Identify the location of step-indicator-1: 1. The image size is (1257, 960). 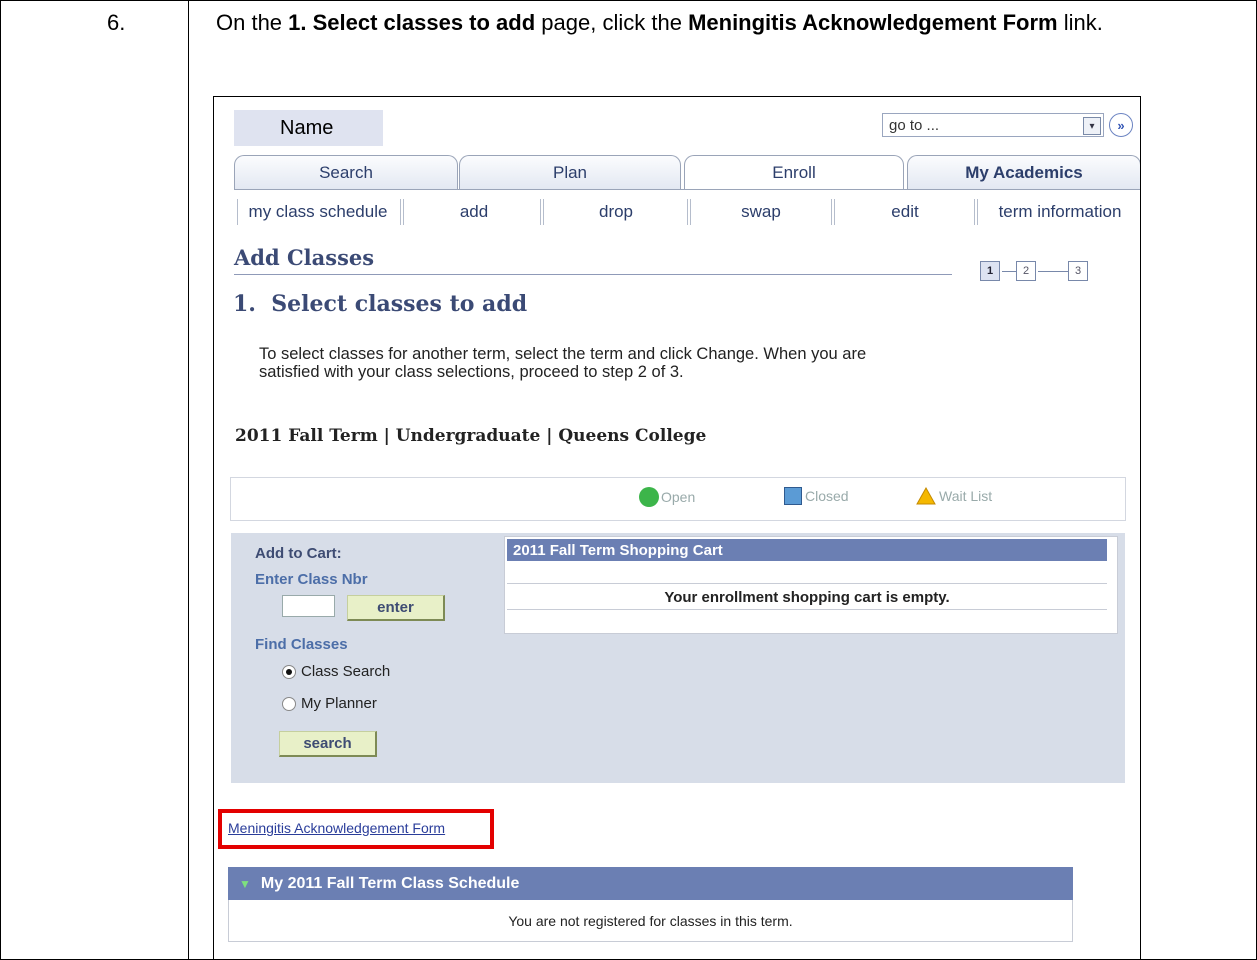
(990, 271).